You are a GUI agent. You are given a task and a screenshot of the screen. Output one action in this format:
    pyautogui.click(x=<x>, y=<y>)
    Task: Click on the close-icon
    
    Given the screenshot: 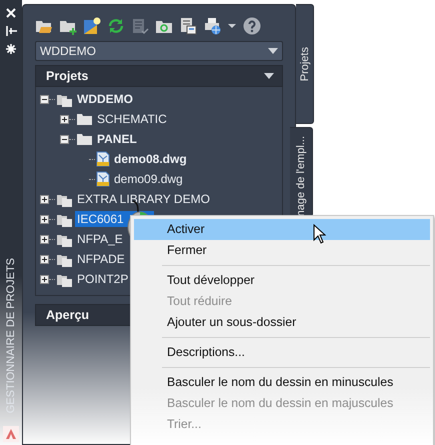 What is the action you would take?
    pyautogui.click(x=11, y=13)
    